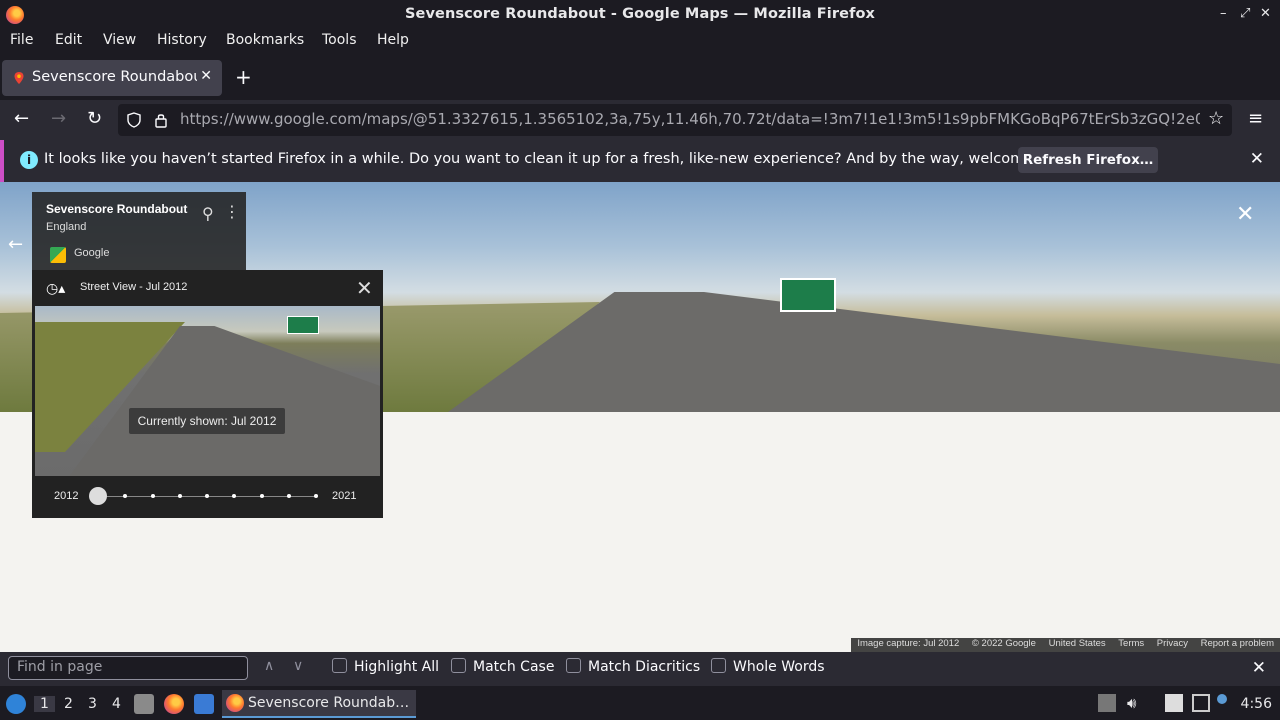 Image resolution: width=1280 pixels, height=720 pixels. Describe the element at coordinates (58, 255) in the screenshot. I see `google-contributor-icon` at that location.